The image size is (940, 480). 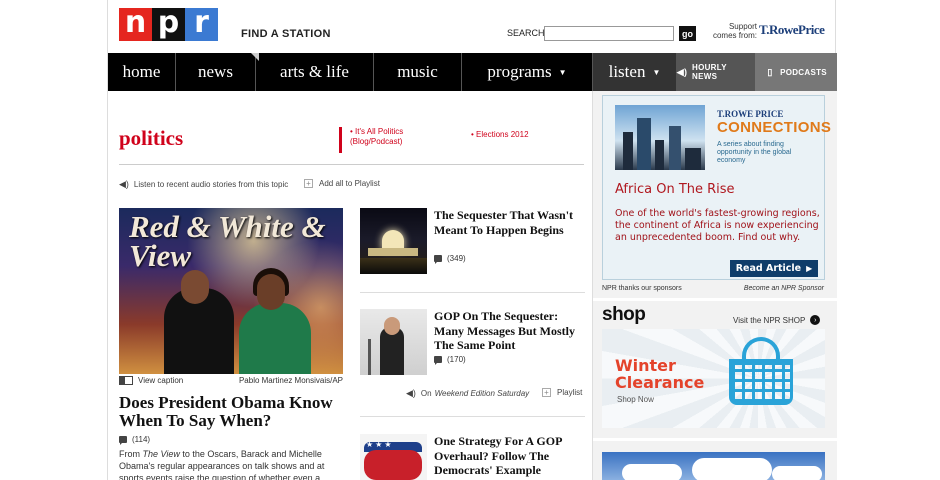 I want to click on capitol-base-shape, so click(x=393, y=252).